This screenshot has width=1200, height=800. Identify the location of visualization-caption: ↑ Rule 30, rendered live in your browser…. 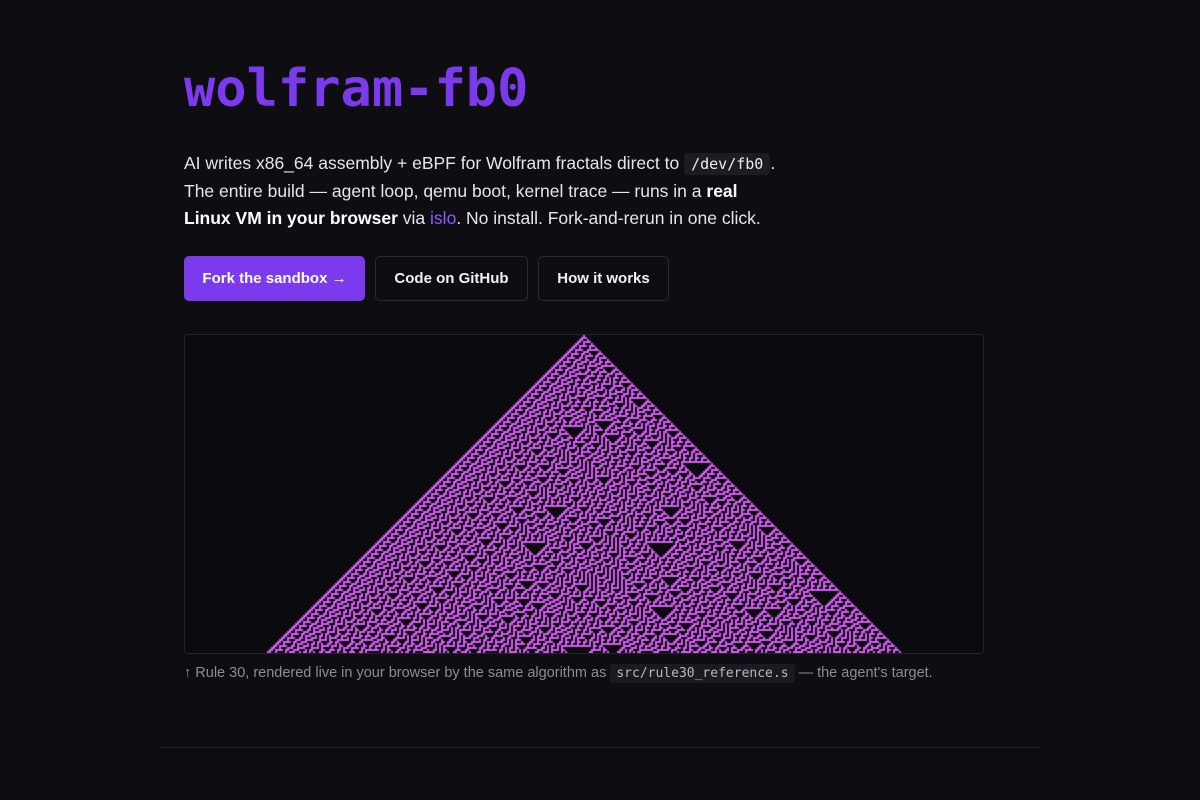
(558, 673).